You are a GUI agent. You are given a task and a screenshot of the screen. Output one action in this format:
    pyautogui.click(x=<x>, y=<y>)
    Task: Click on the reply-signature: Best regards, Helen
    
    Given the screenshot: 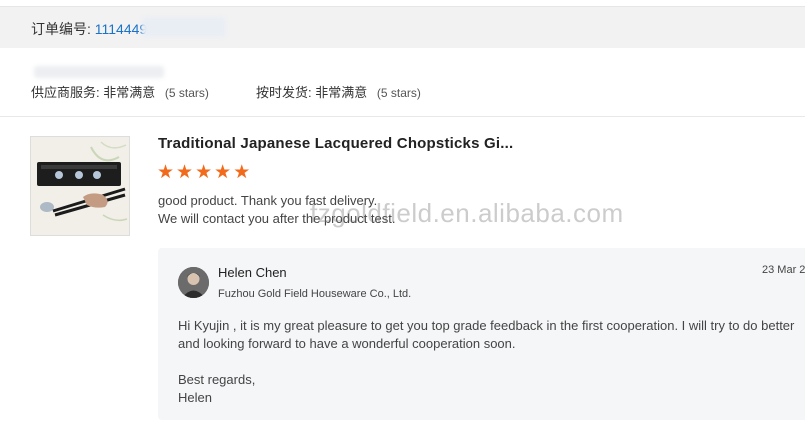 What is the action you would take?
    pyautogui.click(x=216, y=389)
    